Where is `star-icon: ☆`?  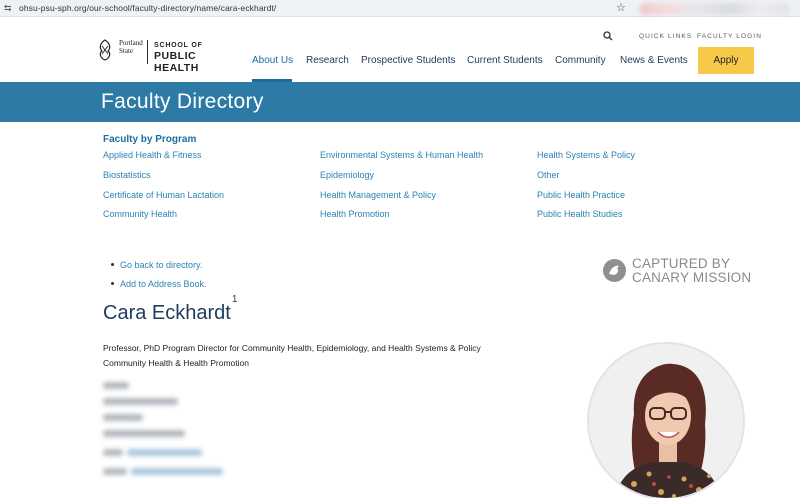 star-icon: ☆ is located at coordinates (621, 7).